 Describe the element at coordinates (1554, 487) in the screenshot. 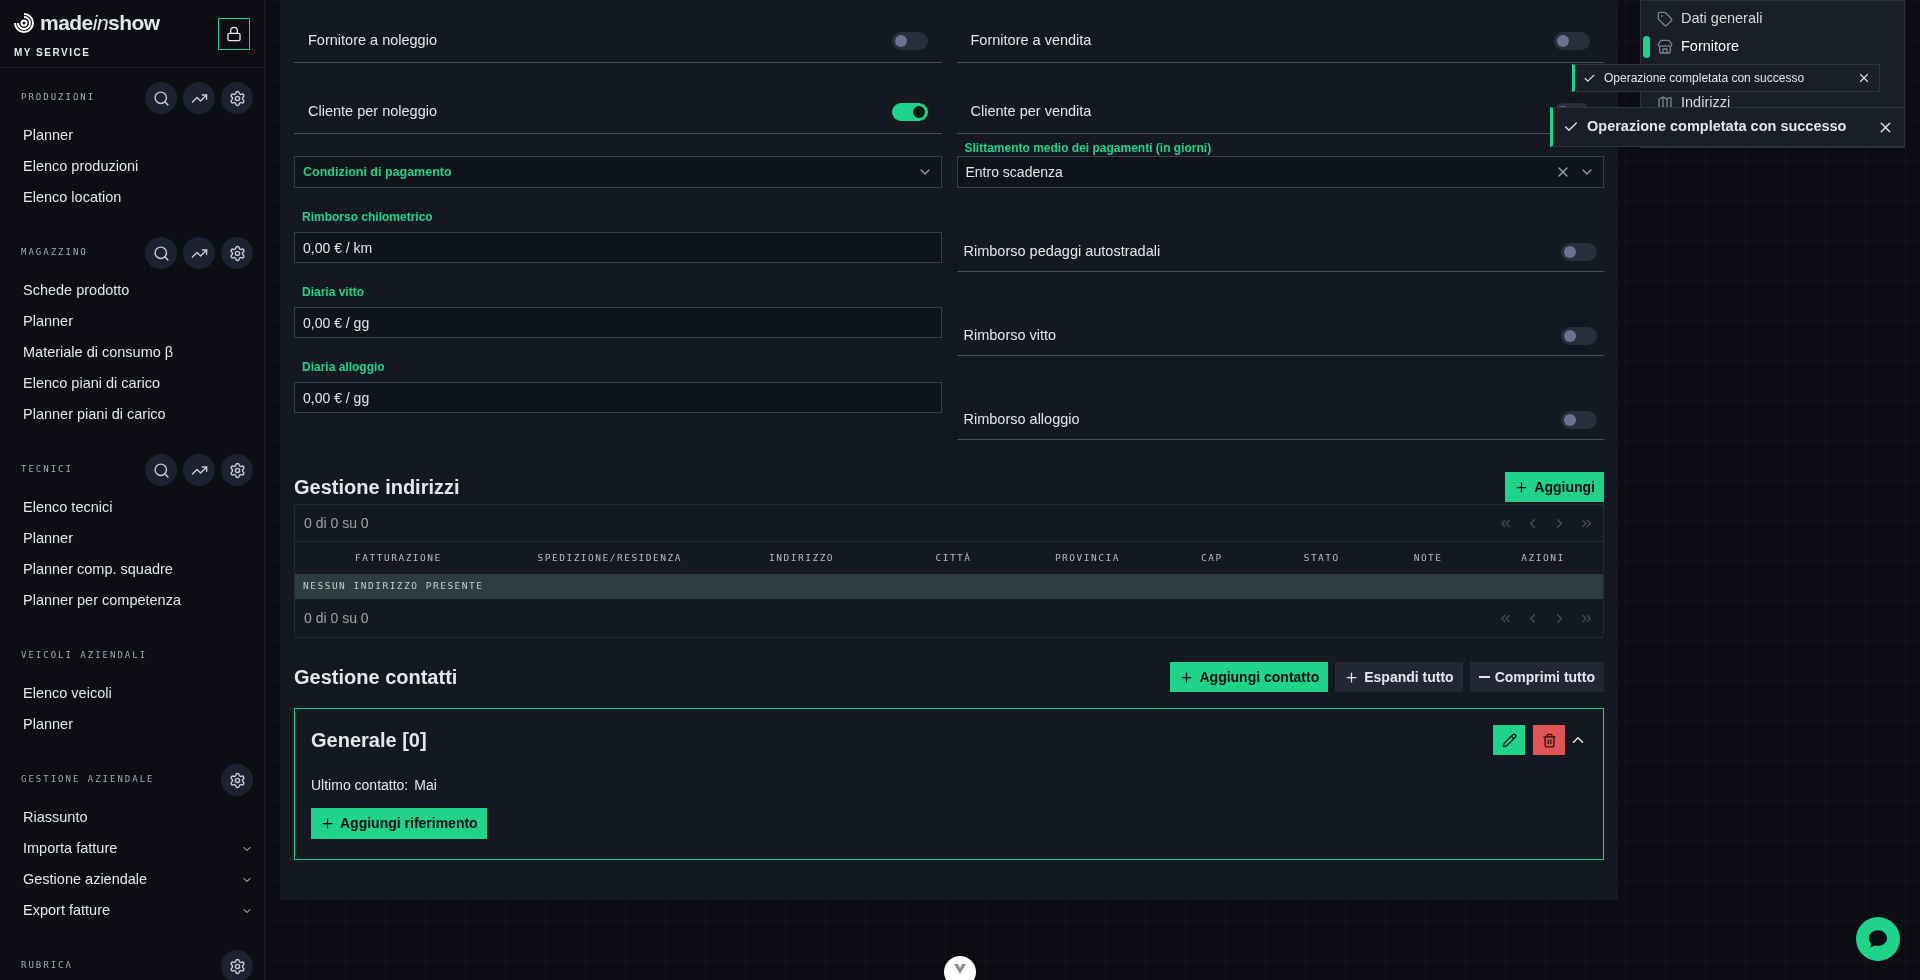

I see `add-button: Aggiungi` at that location.